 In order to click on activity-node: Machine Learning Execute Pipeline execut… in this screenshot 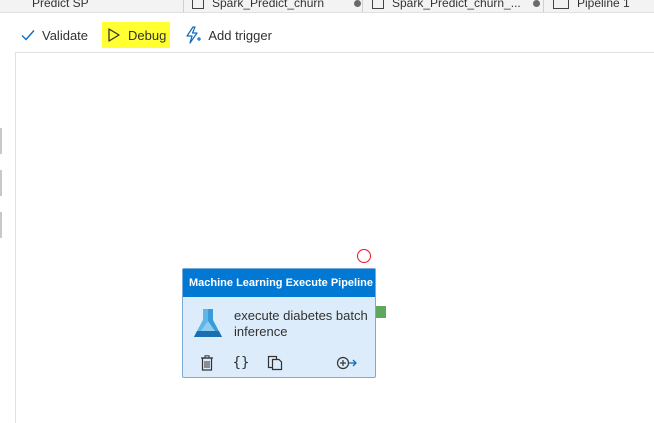, I will do `click(279, 323)`.